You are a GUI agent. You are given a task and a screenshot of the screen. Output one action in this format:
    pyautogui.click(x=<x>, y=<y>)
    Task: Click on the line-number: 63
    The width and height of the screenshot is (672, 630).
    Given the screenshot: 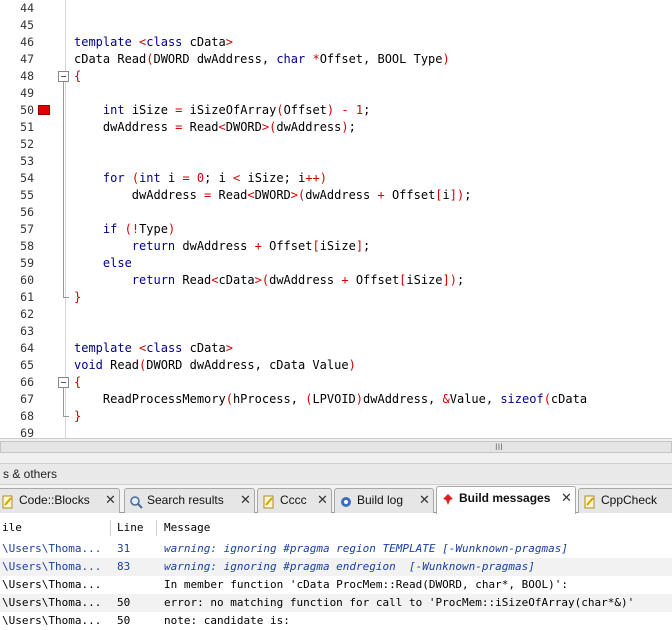 What is the action you would take?
    pyautogui.click(x=27, y=331)
    